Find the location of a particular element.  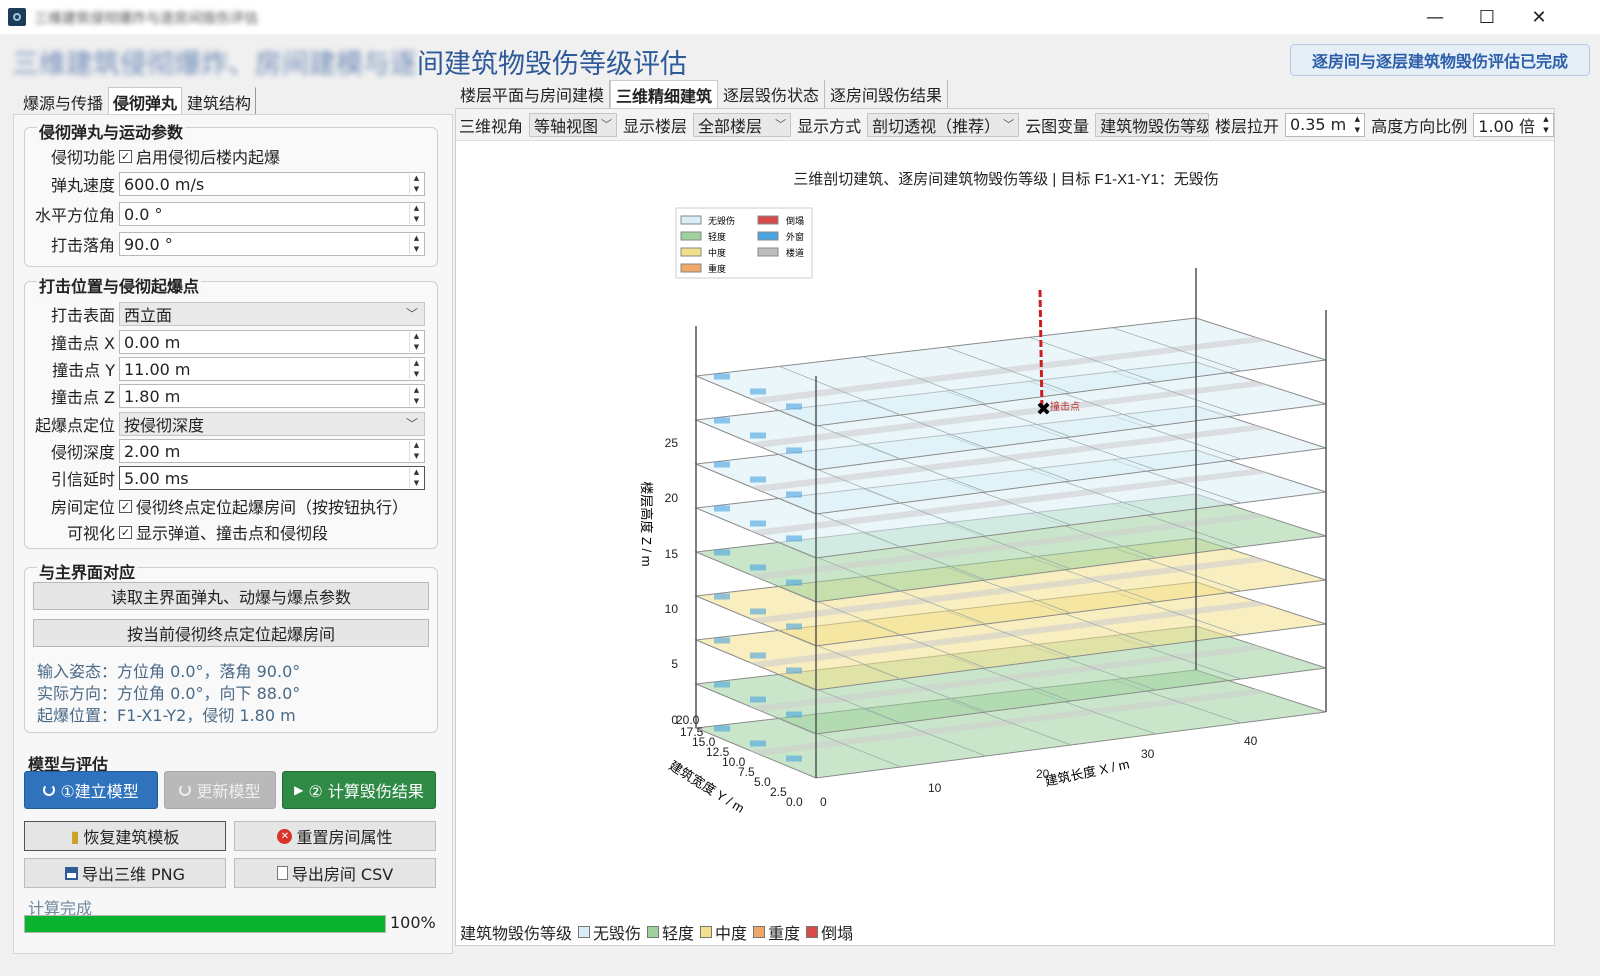

info-direction: 实际方向：方位角 0.0°，向下 88.0° is located at coordinates (169, 693).